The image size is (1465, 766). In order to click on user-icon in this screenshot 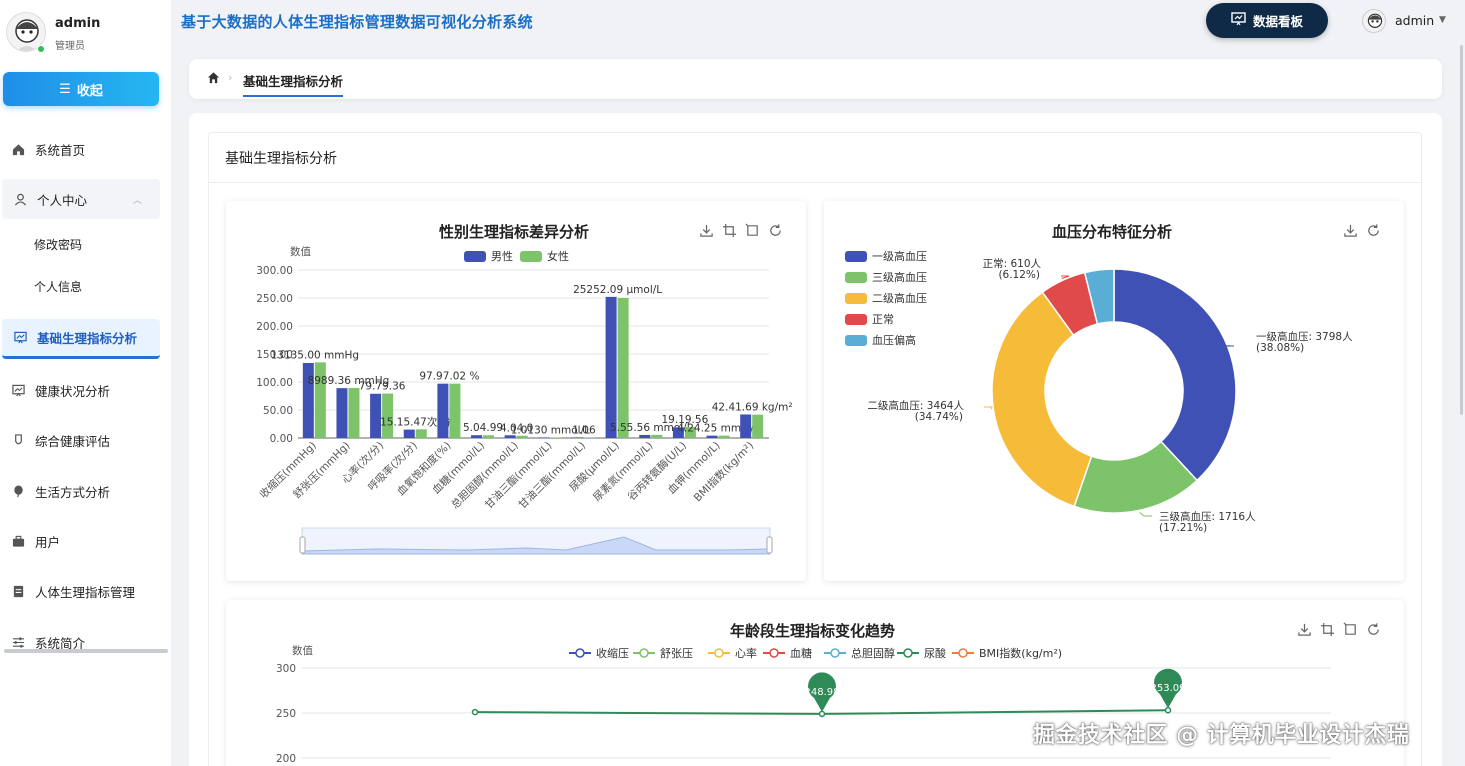, I will do `click(20, 199)`.